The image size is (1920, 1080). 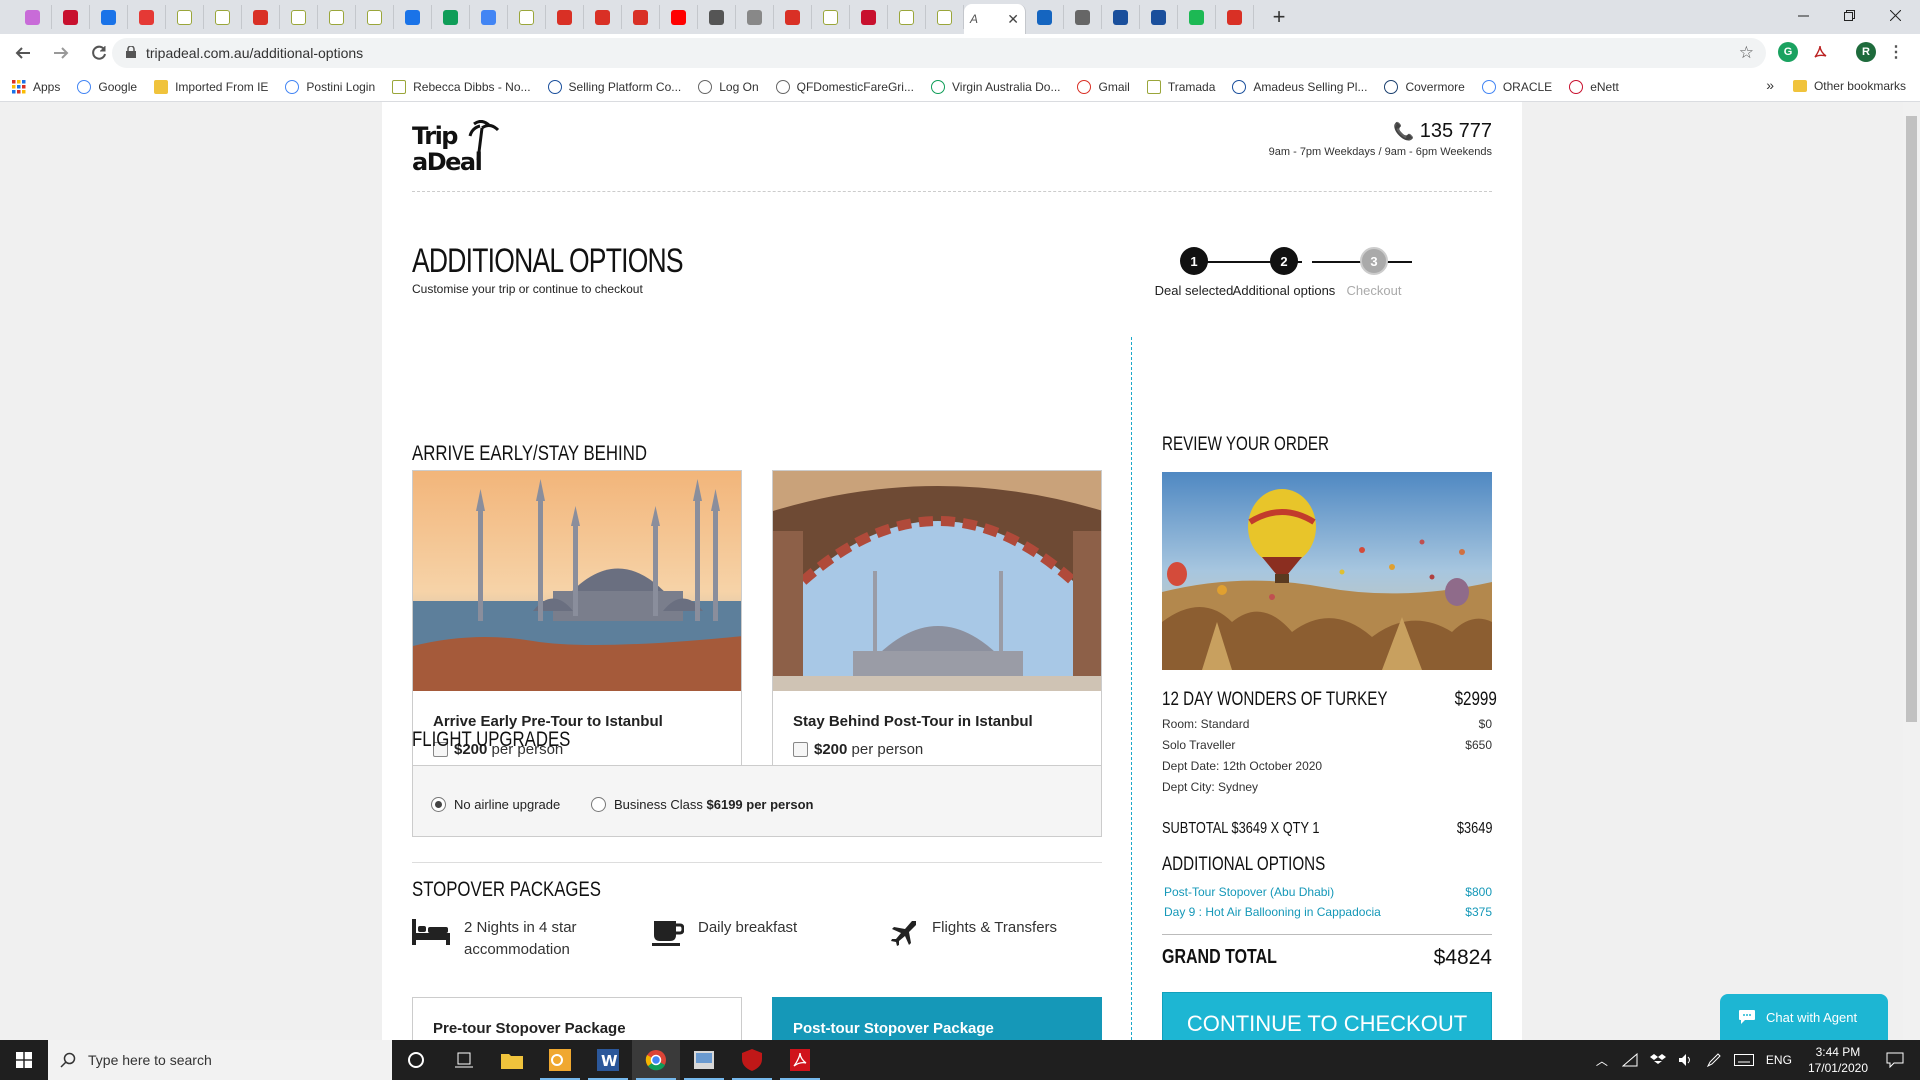 What do you see at coordinates (495, 804) in the screenshot?
I see `no-upgrade-option: No airline upgrade` at bounding box center [495, 804].